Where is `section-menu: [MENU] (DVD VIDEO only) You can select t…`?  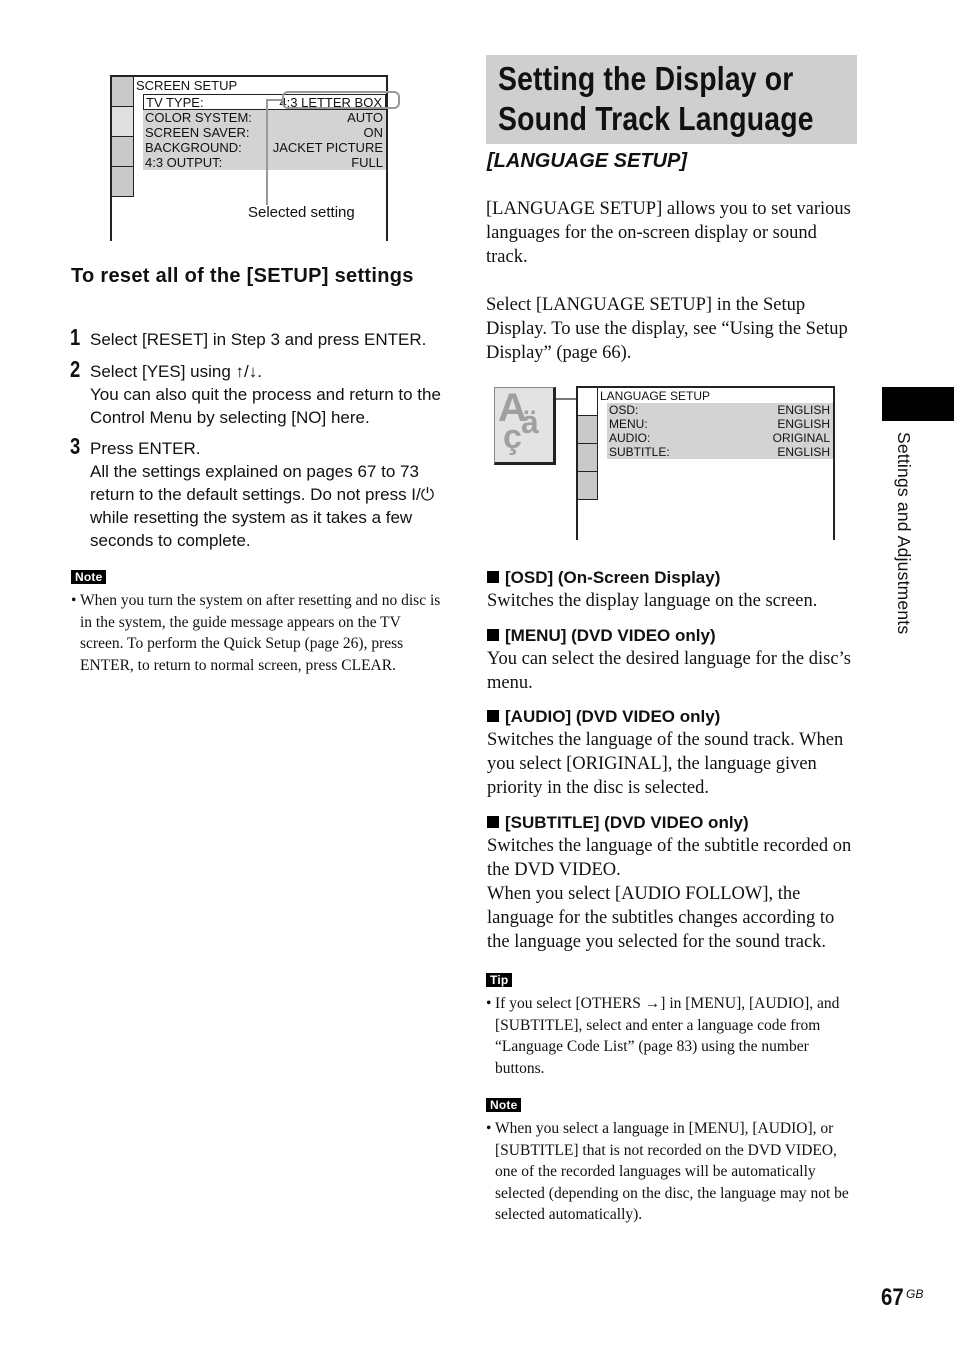
section-menu: [MENU] (DVD VIDEO only) You can select t… is located at coordinates (672, 660).